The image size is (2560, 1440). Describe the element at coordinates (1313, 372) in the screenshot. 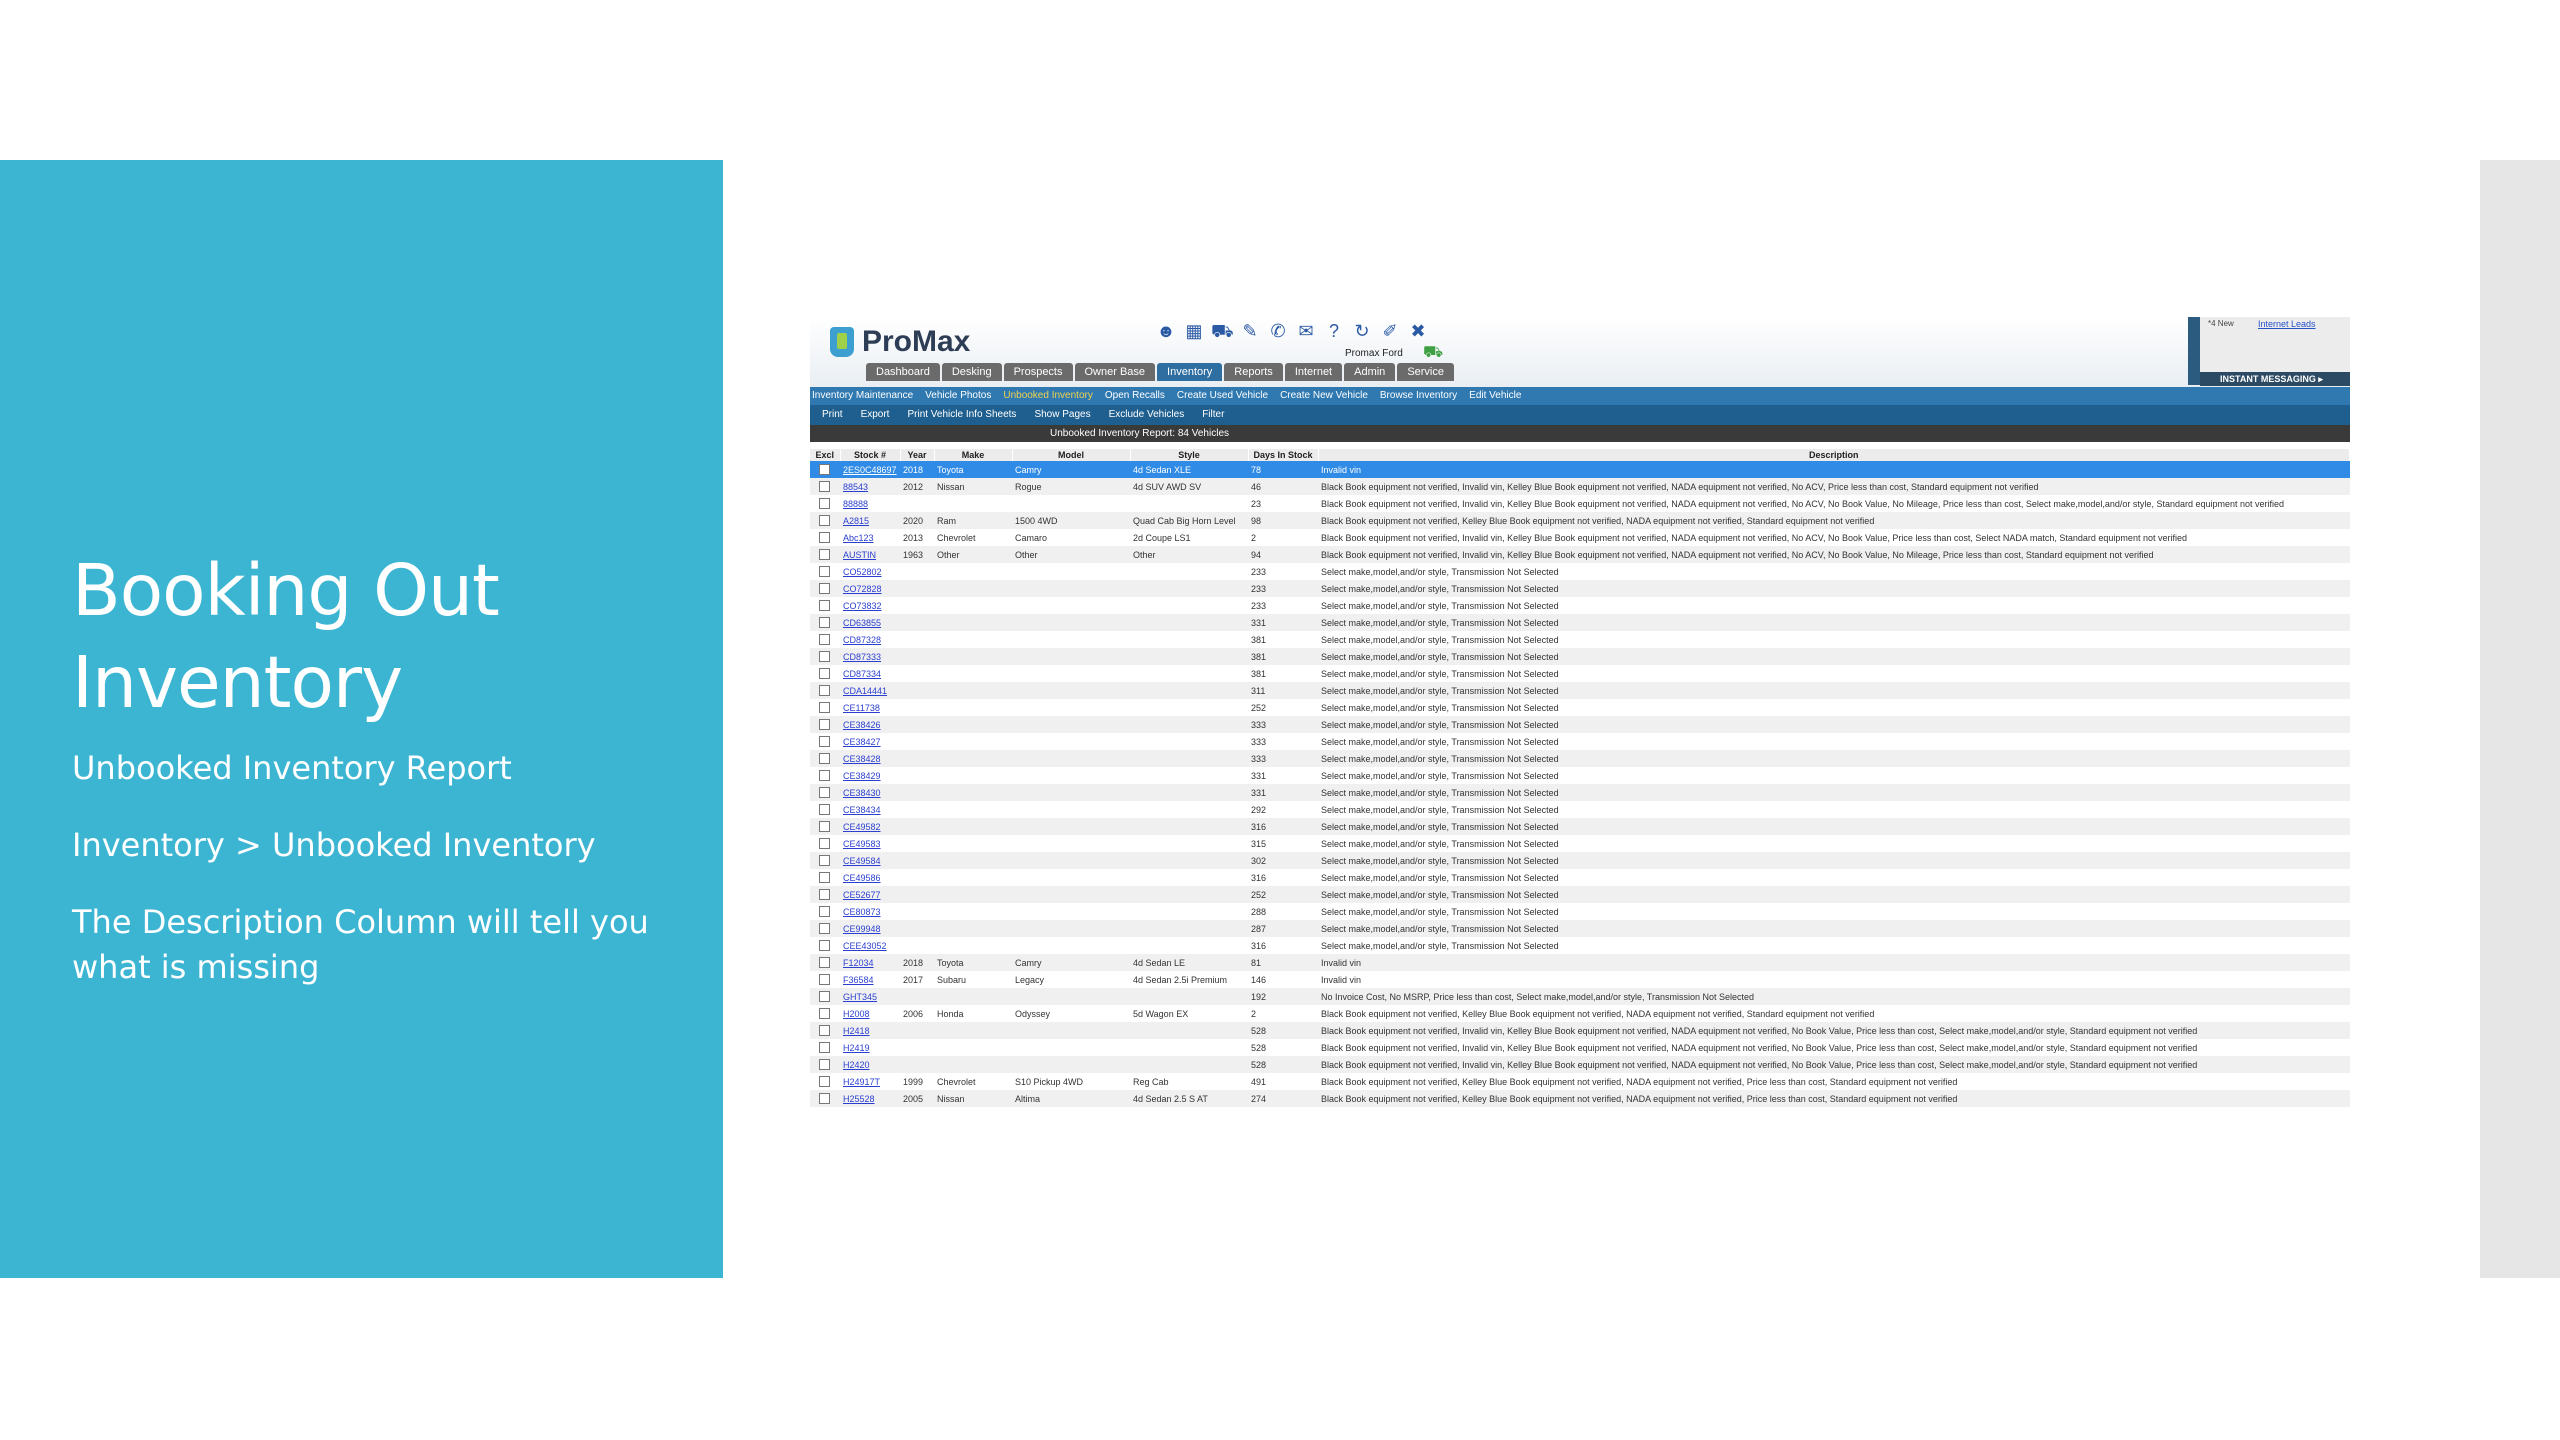

I see `tab-internet: Internet` at that location.